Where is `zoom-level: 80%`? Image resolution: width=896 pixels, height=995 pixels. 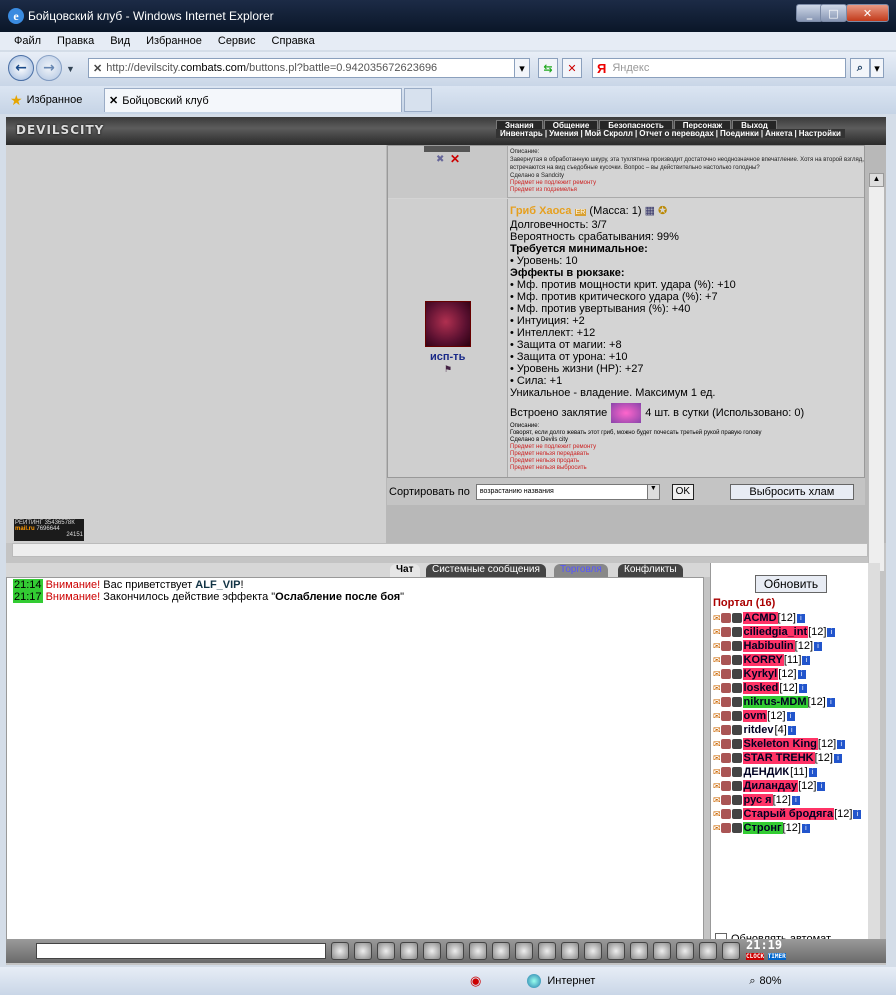
zoom-level: 80% is located at coordinates (771, 981).